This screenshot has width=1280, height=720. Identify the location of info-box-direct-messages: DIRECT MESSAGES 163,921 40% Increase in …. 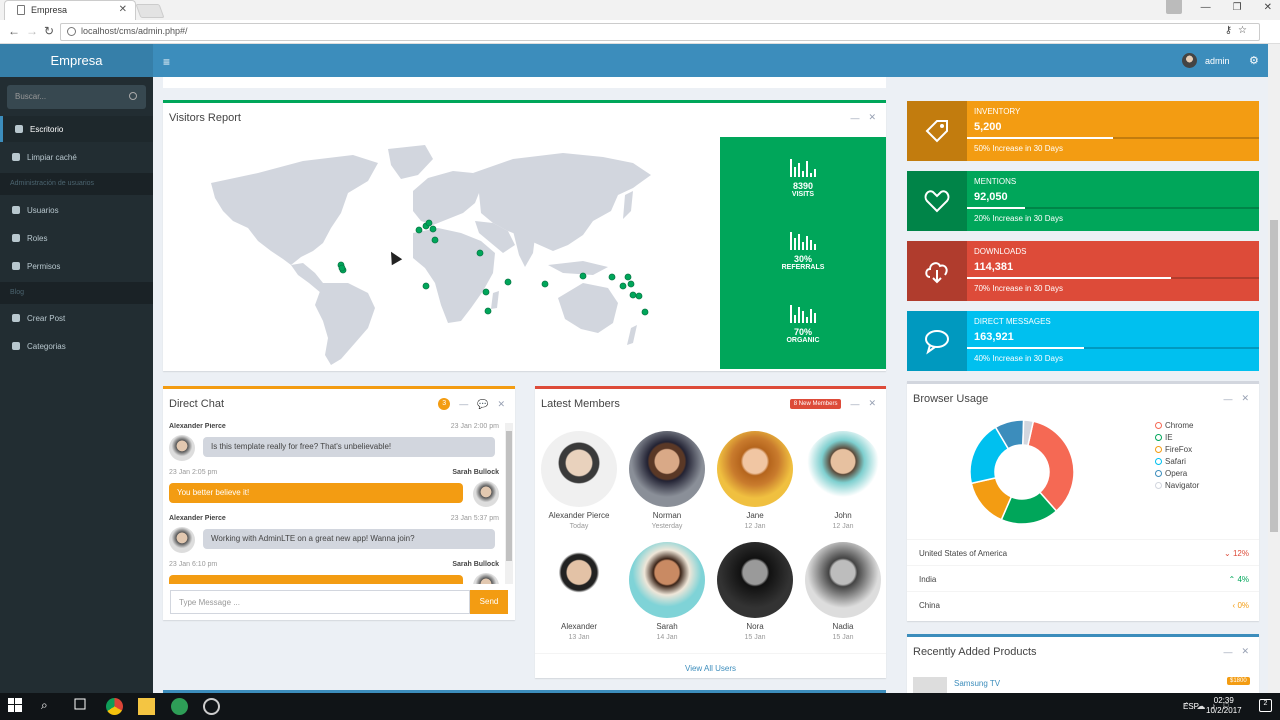
(1083, 341).